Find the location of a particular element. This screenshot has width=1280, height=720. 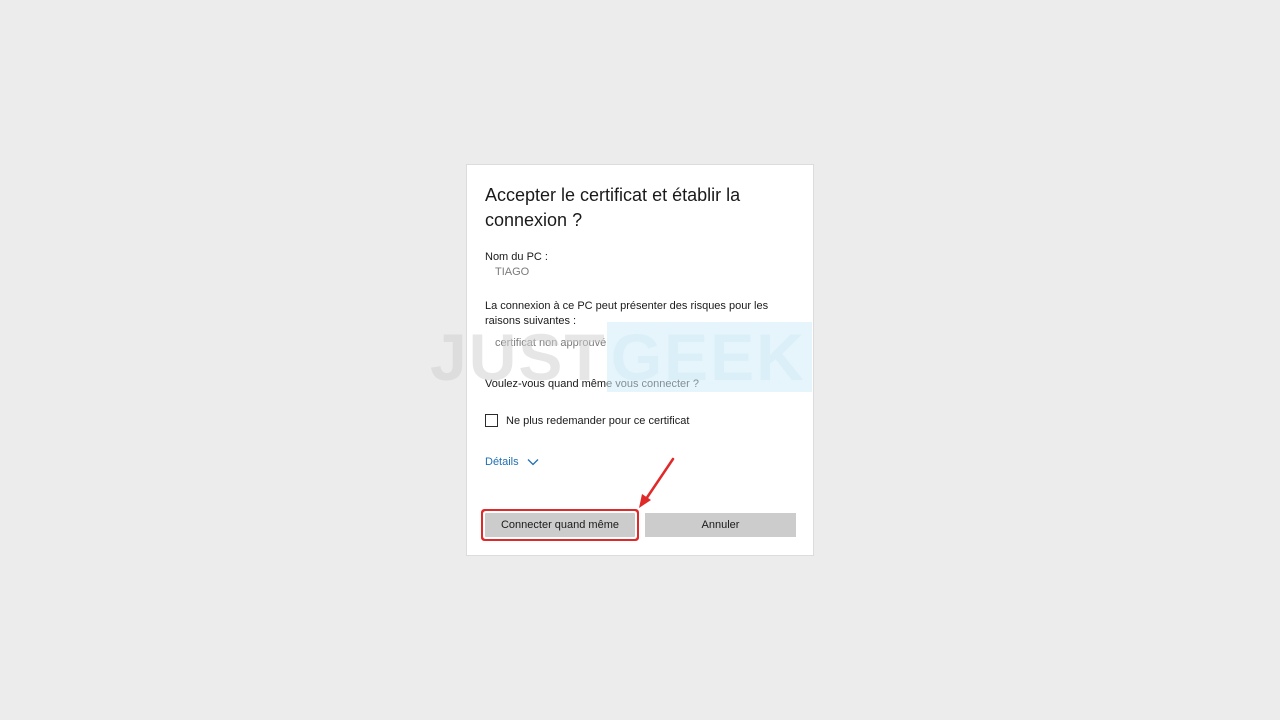

cancel-button: Annuler is located at coordinates (720, 525).